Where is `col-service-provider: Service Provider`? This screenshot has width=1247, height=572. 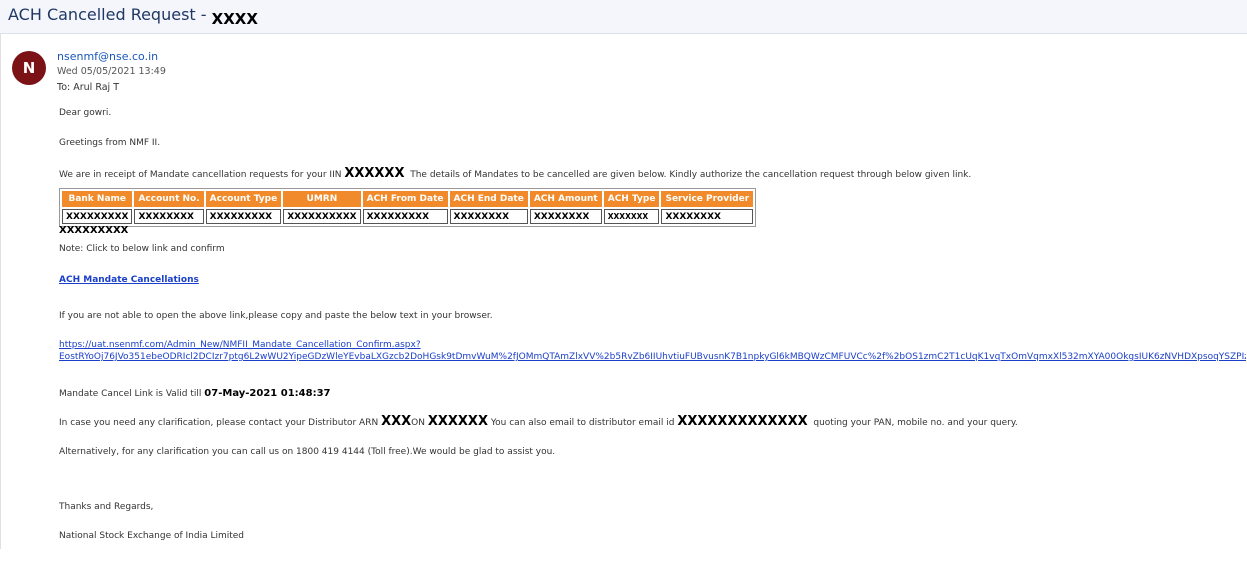
col-service-provider: Service Provider is located at coordinates (707, 199).